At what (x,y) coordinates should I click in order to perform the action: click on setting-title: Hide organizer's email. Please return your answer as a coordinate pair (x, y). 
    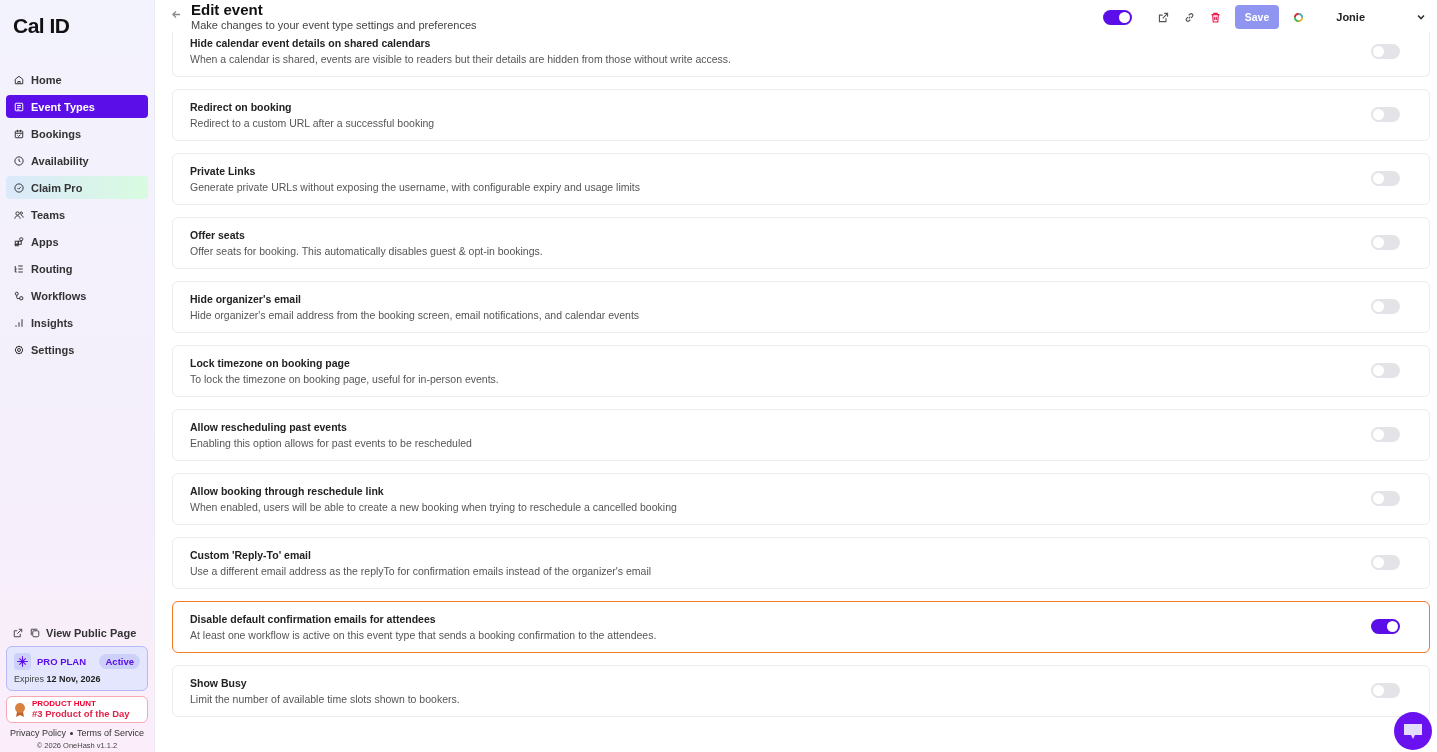
    Looking at the image, I should click on (246, 298).